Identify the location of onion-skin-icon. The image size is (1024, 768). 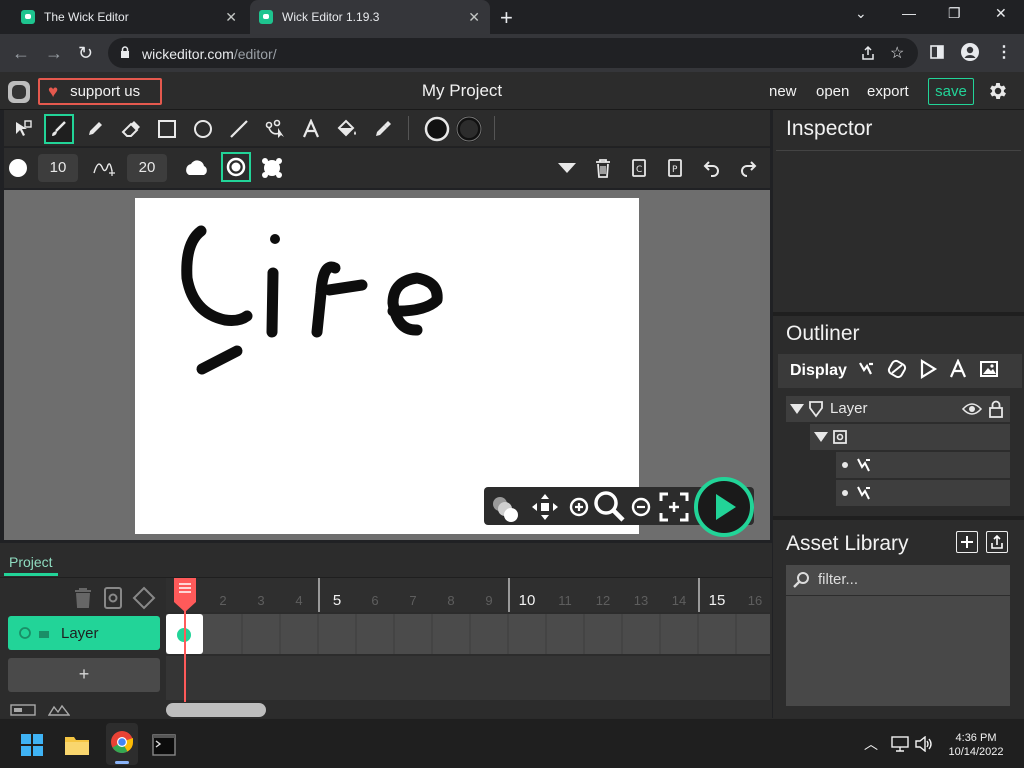
(505, 508).